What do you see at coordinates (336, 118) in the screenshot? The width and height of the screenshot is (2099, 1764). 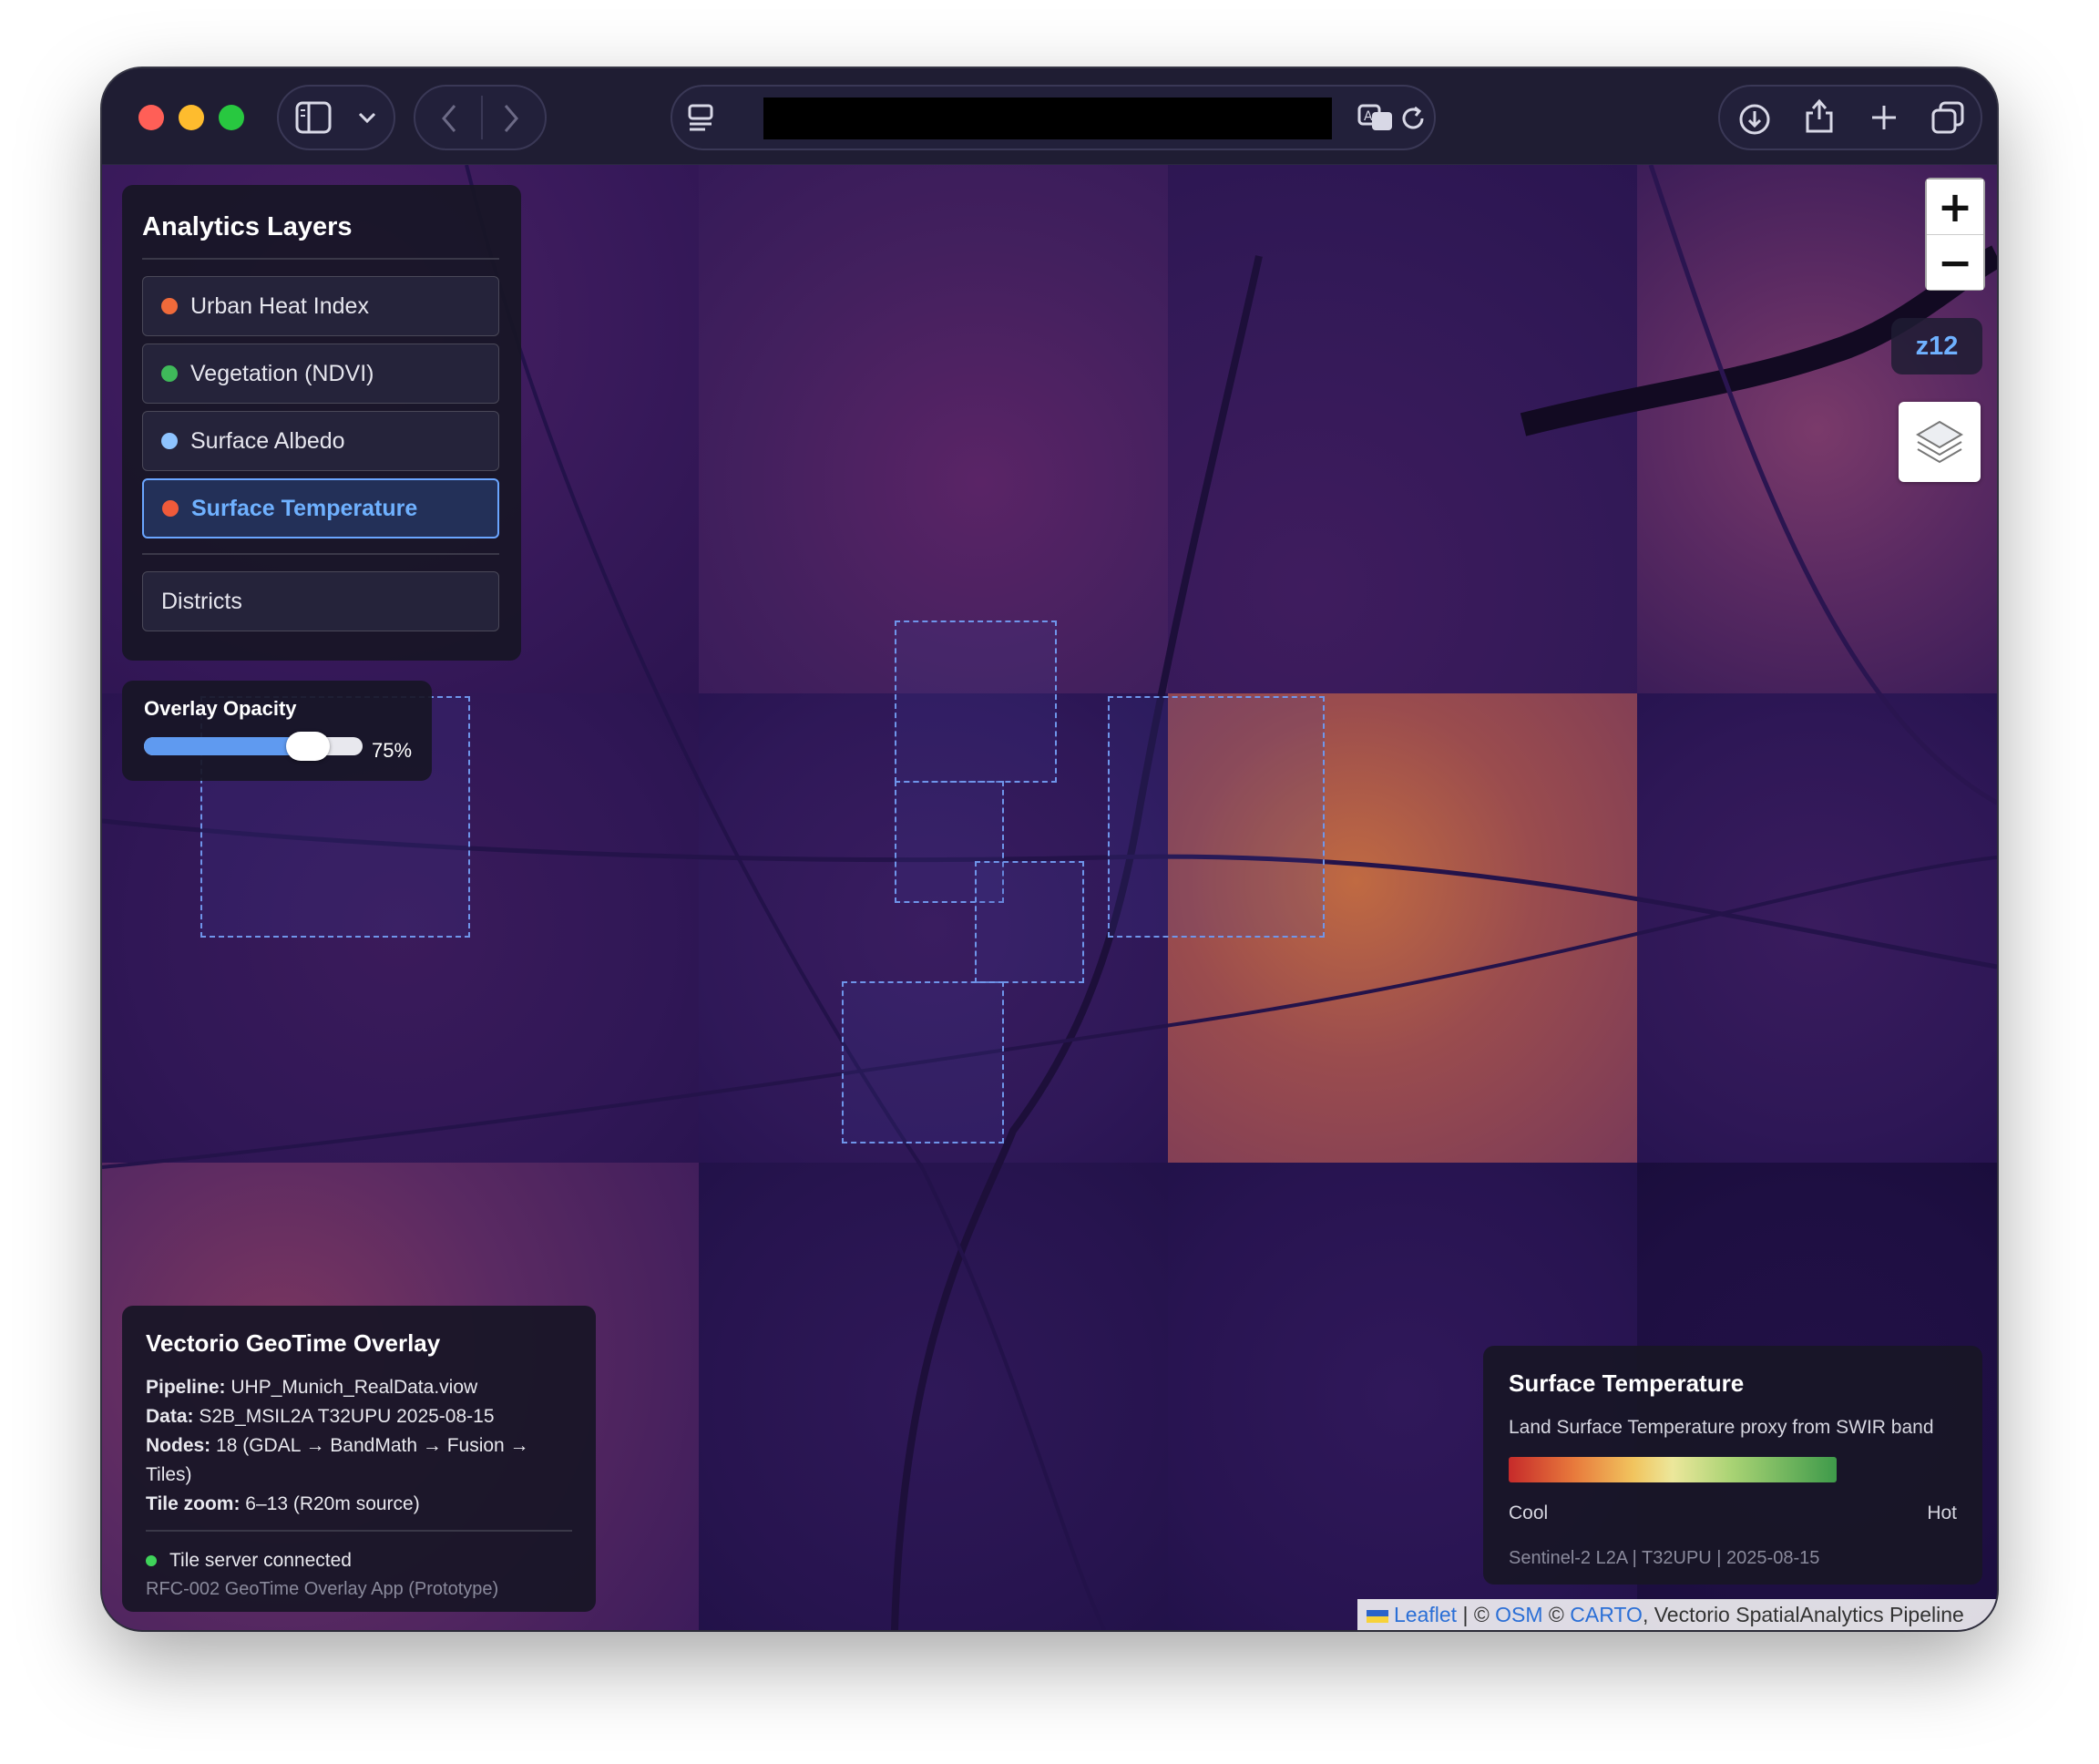 I see `sidebar-toggle-group` at bounding box center [336, 118].